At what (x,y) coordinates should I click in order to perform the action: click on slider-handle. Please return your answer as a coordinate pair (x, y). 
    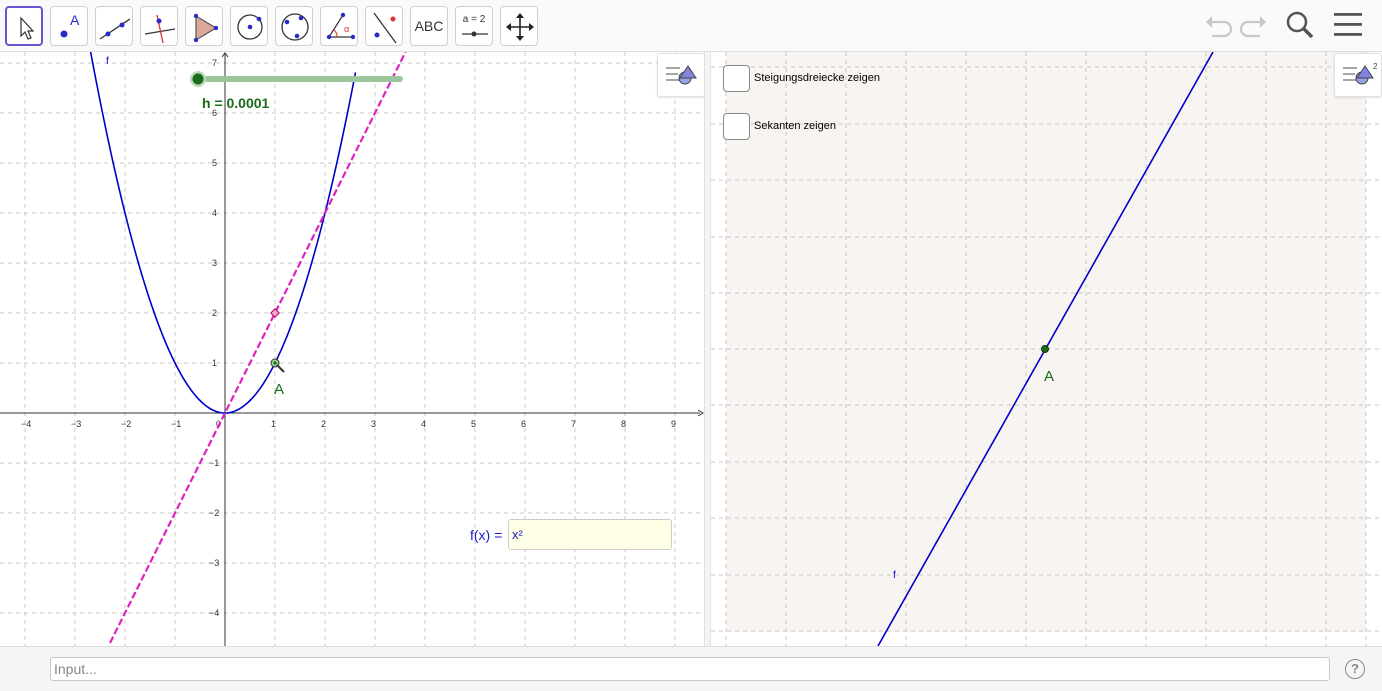
    Looking at the image, I should click on (198, 79).